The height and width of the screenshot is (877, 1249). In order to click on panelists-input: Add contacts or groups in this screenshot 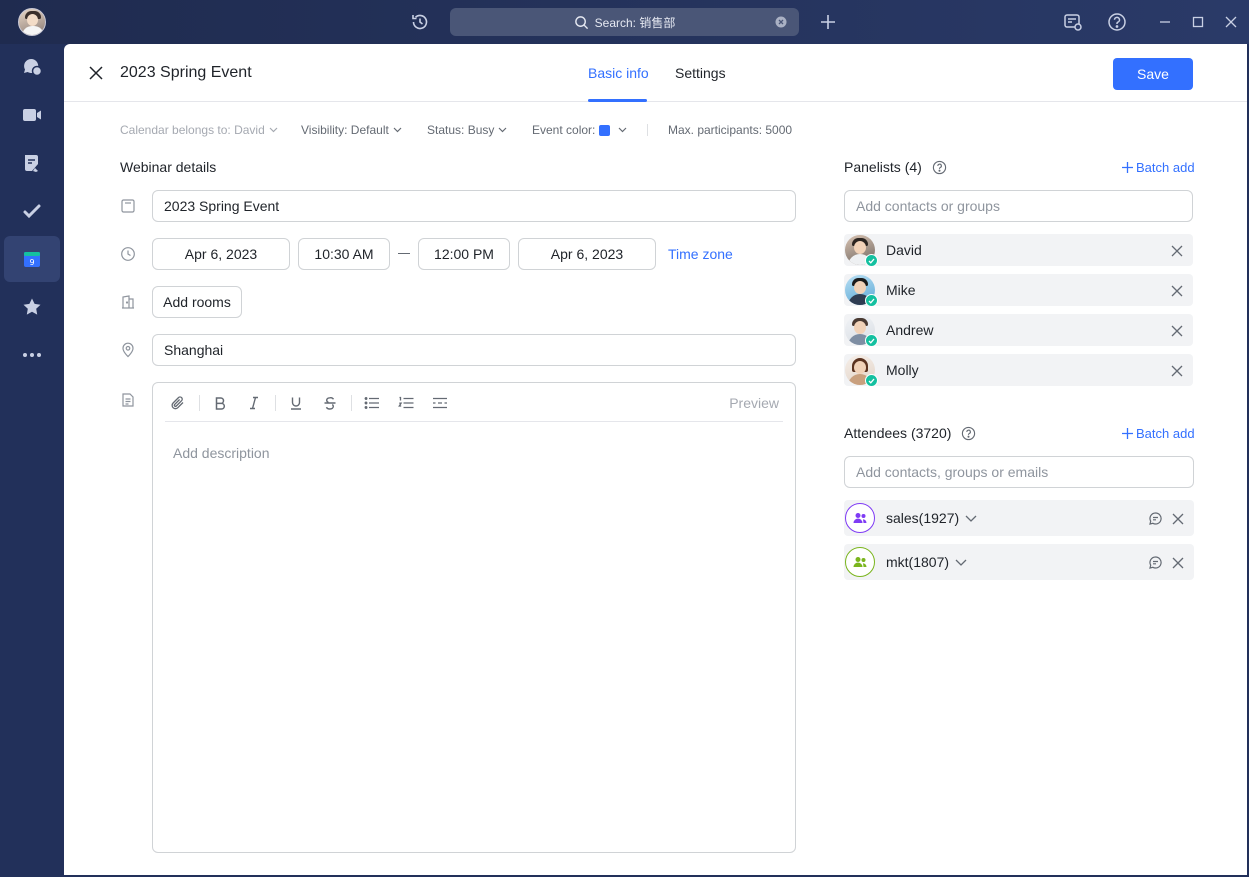, I will do `click(1018, 206)`.